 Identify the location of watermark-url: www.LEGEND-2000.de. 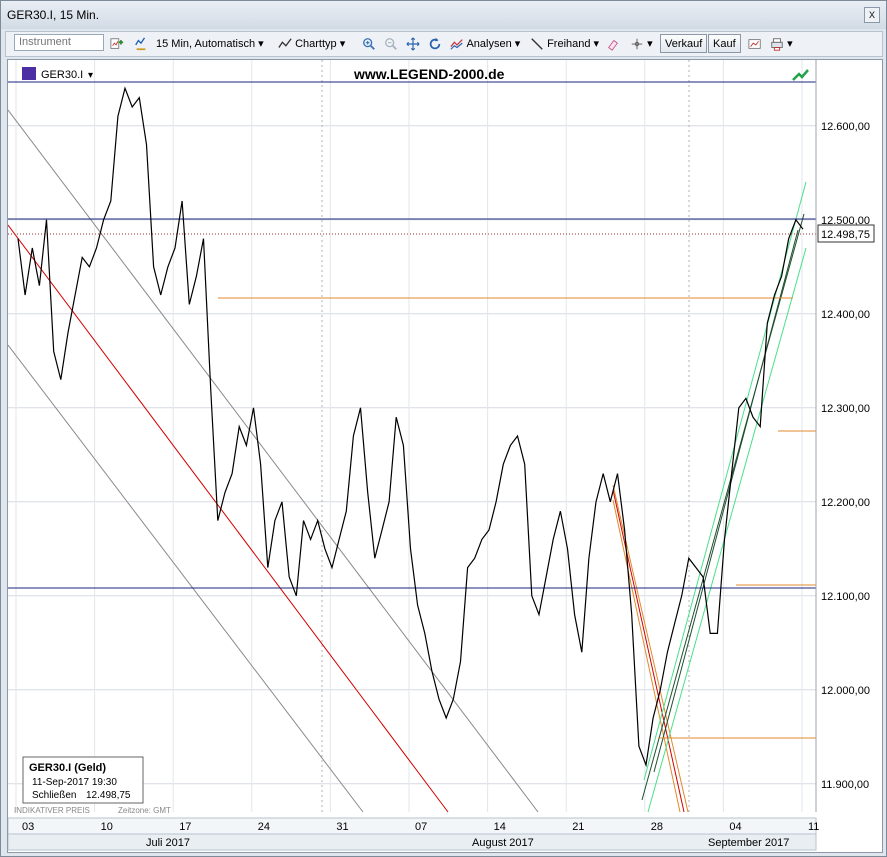
(429, 74).